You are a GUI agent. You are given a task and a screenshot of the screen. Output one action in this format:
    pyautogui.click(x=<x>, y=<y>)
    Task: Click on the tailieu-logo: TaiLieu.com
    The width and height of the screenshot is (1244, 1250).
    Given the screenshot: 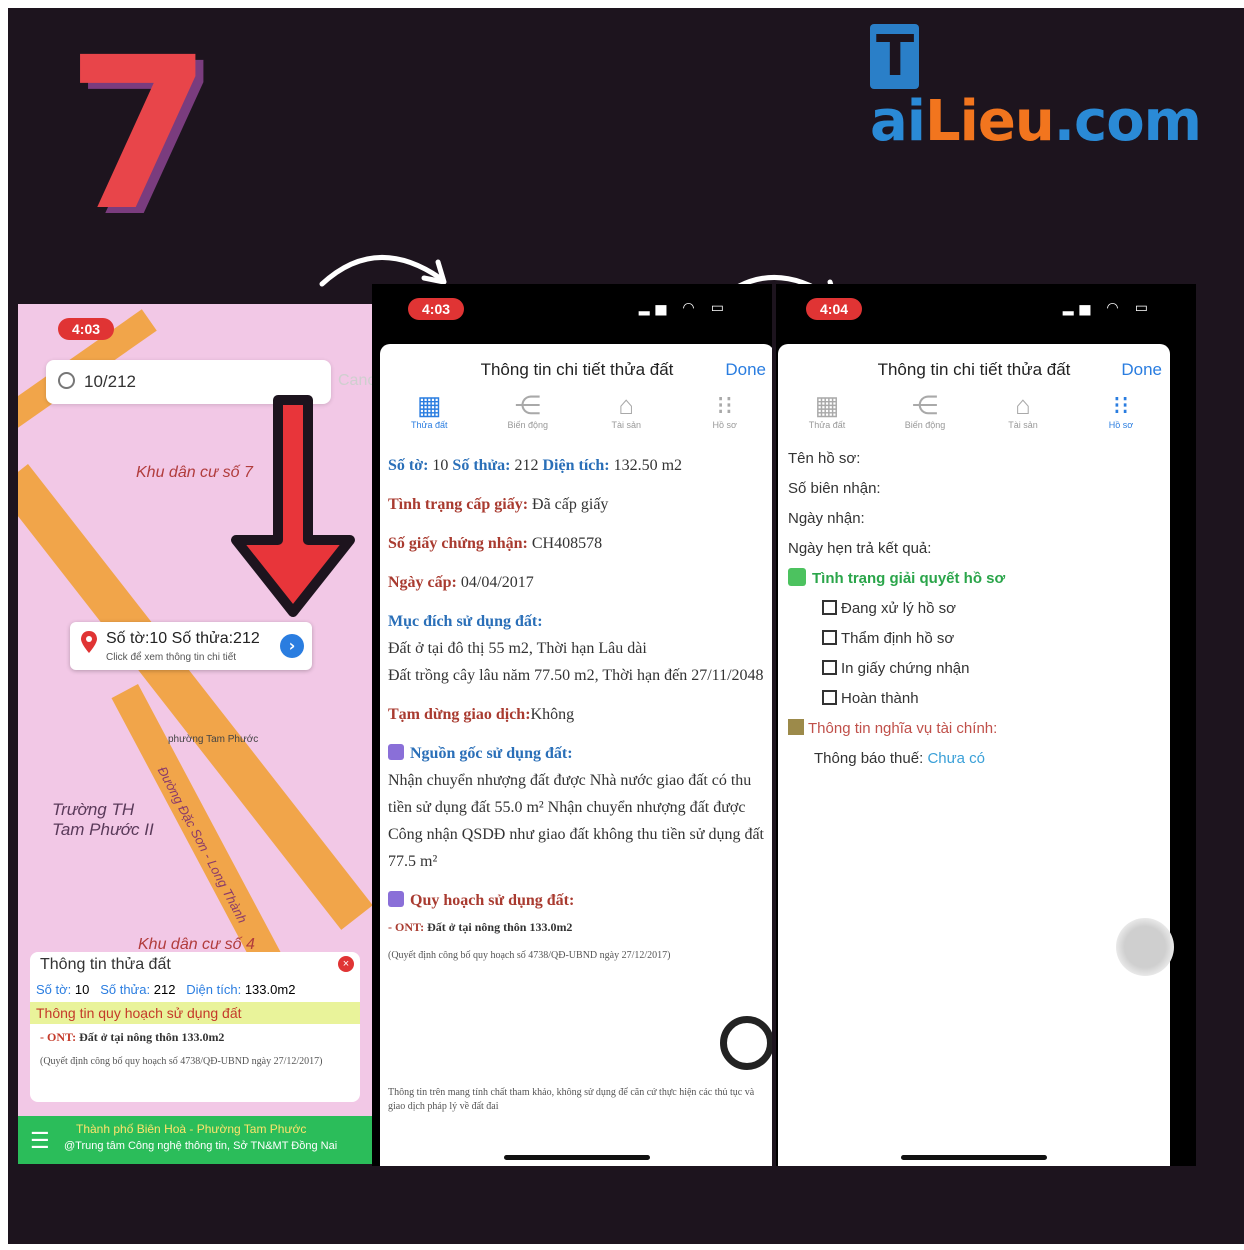 What is the action you would take?
    pyautogui.click(x=1036, y=89)
    